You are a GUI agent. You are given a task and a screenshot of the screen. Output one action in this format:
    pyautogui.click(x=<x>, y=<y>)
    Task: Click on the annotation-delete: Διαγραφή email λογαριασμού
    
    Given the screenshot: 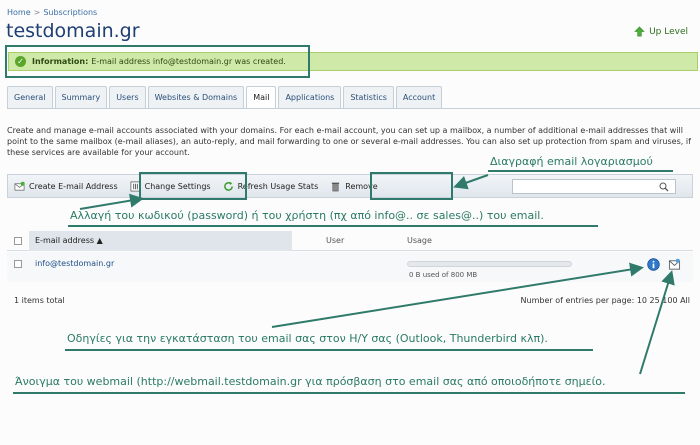 What is the action you would take?
    pyautogui.click(x=571, y=161)
    